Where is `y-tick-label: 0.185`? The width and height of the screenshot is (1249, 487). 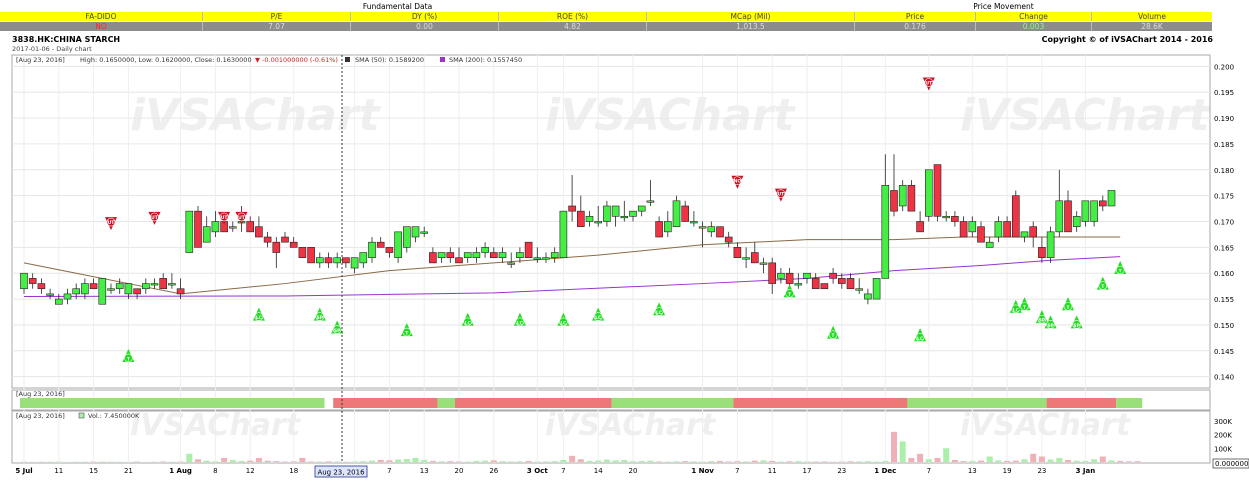 y-tick-label: 0.185 is located at coordinates (1224, 145).